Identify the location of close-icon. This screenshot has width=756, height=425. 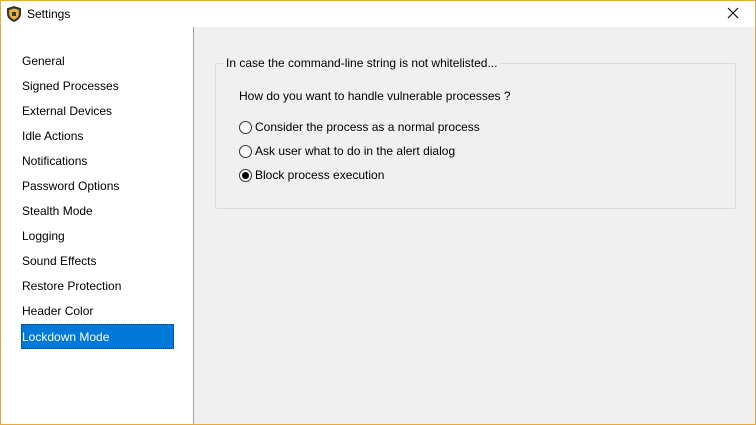
(733, 14).